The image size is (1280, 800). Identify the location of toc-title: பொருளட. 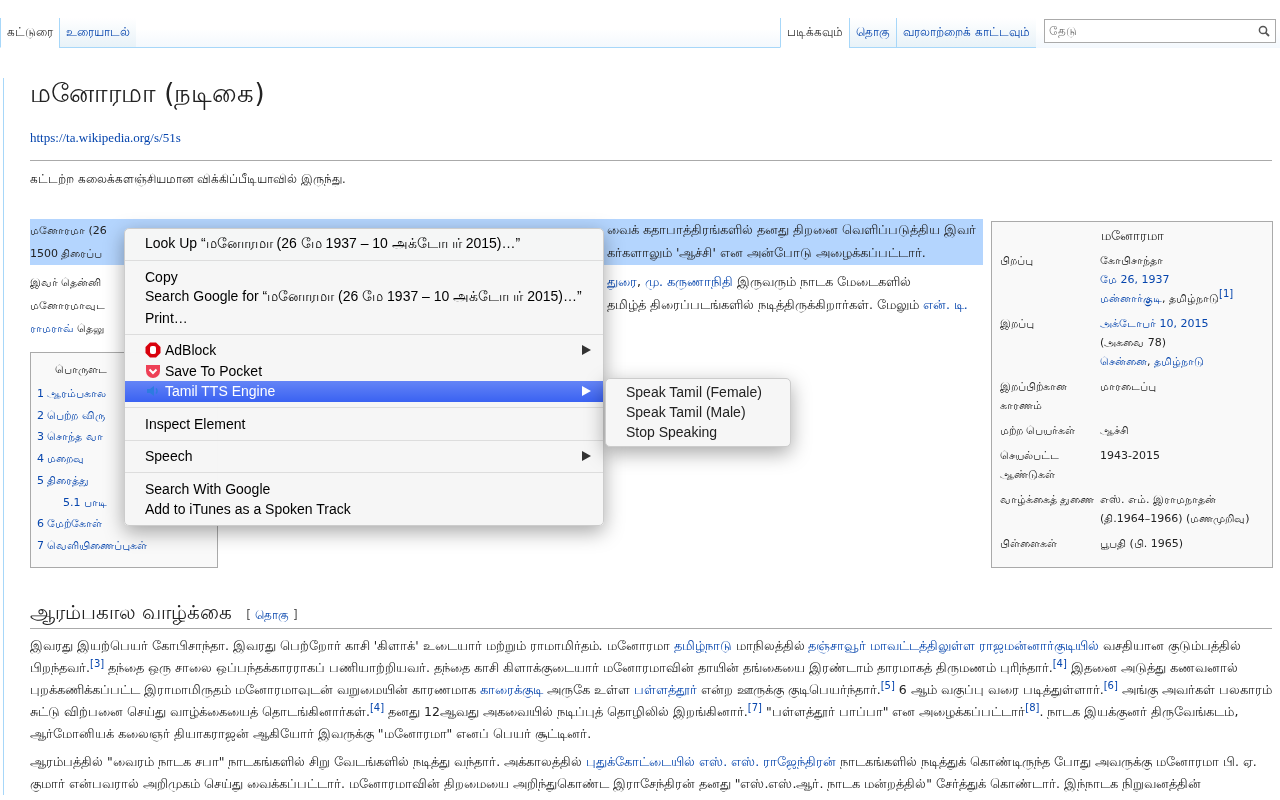
(81, 370).